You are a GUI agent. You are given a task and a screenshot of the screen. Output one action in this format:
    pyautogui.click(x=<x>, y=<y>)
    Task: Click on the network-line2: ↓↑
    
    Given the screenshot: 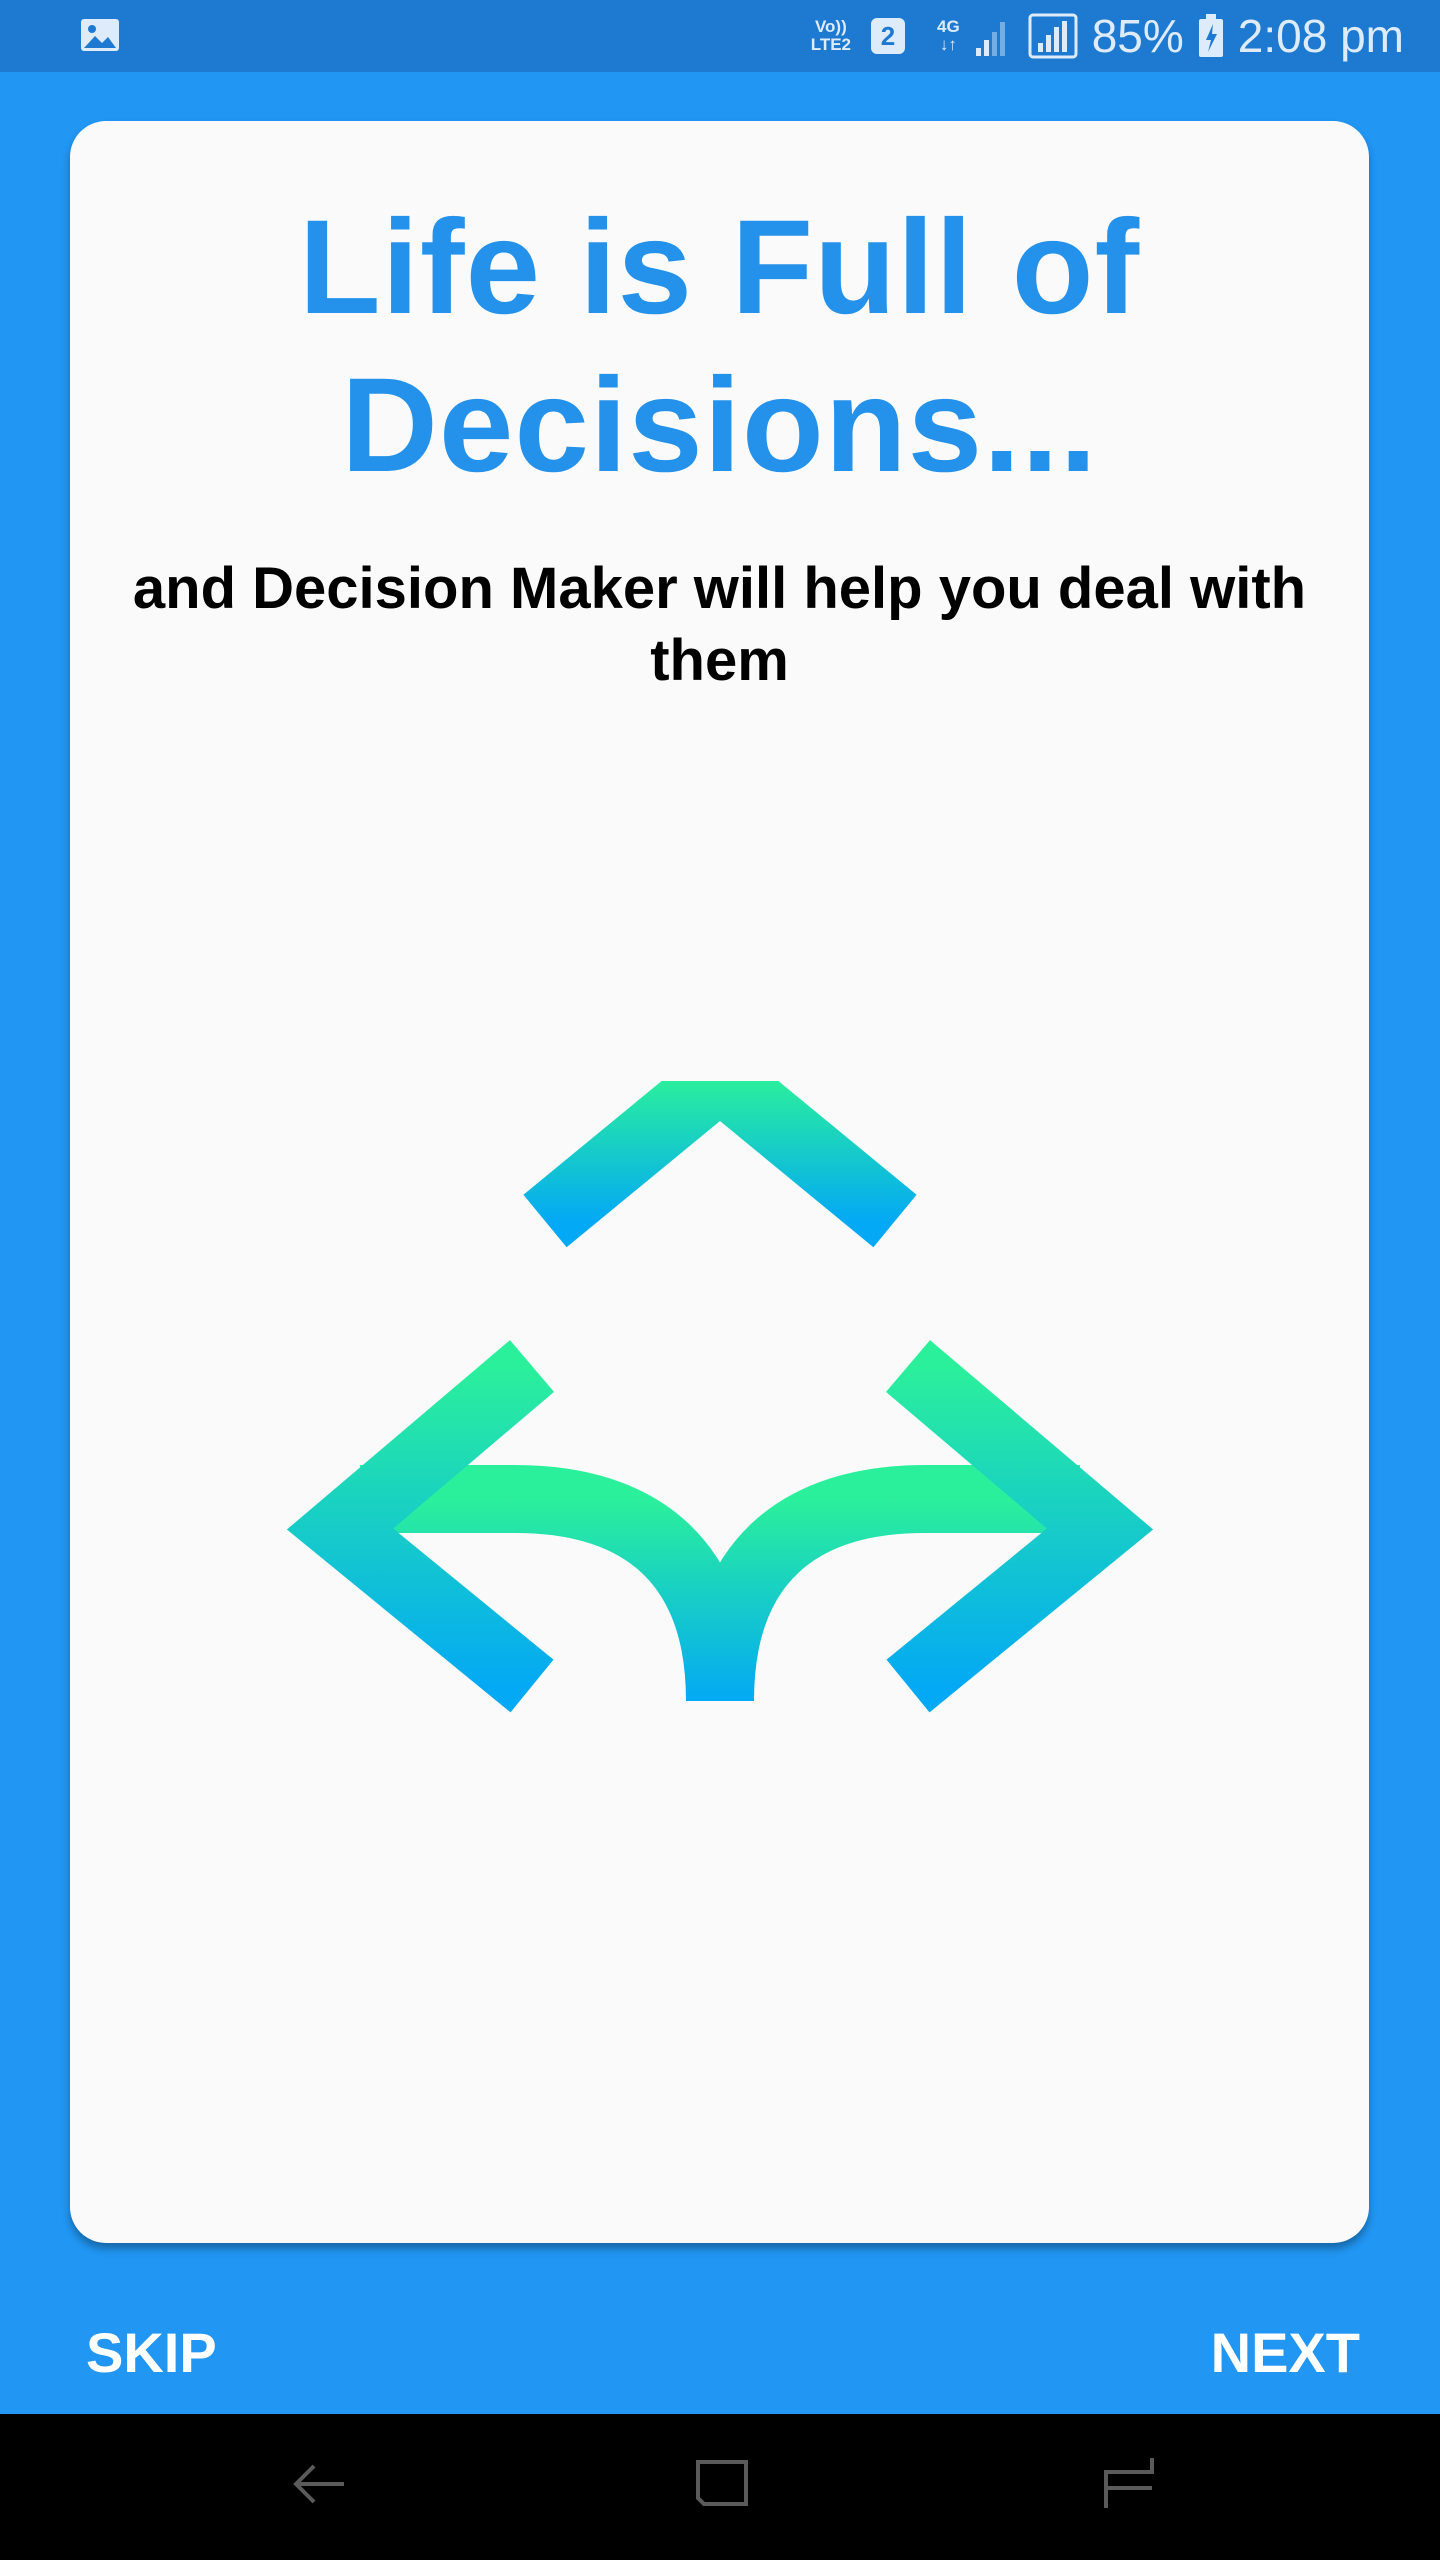 What is the action you would take?
    pyautogui.click(x=948, y=44)
    